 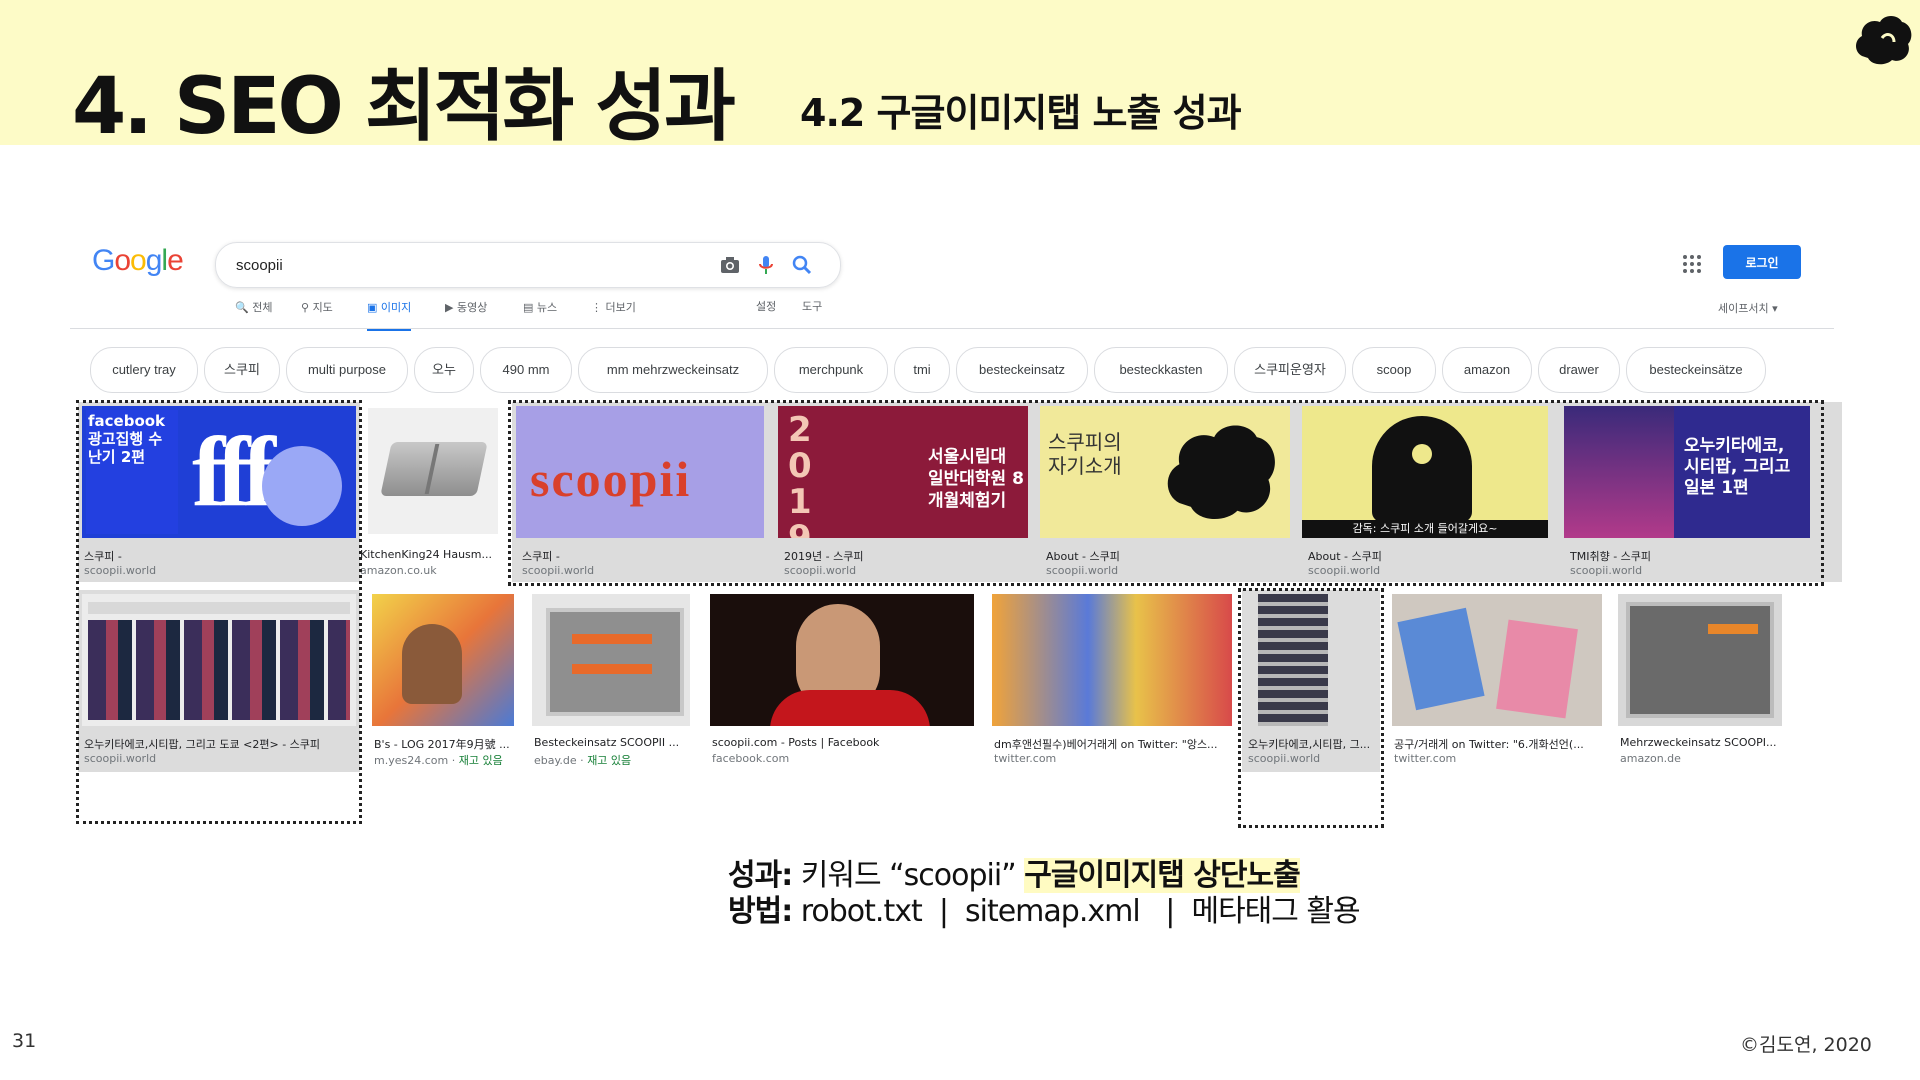 What do you see at coordinates (449, 307) in the screenshot?
I see `play-icon: ▶` at bounding box center [449, 307].